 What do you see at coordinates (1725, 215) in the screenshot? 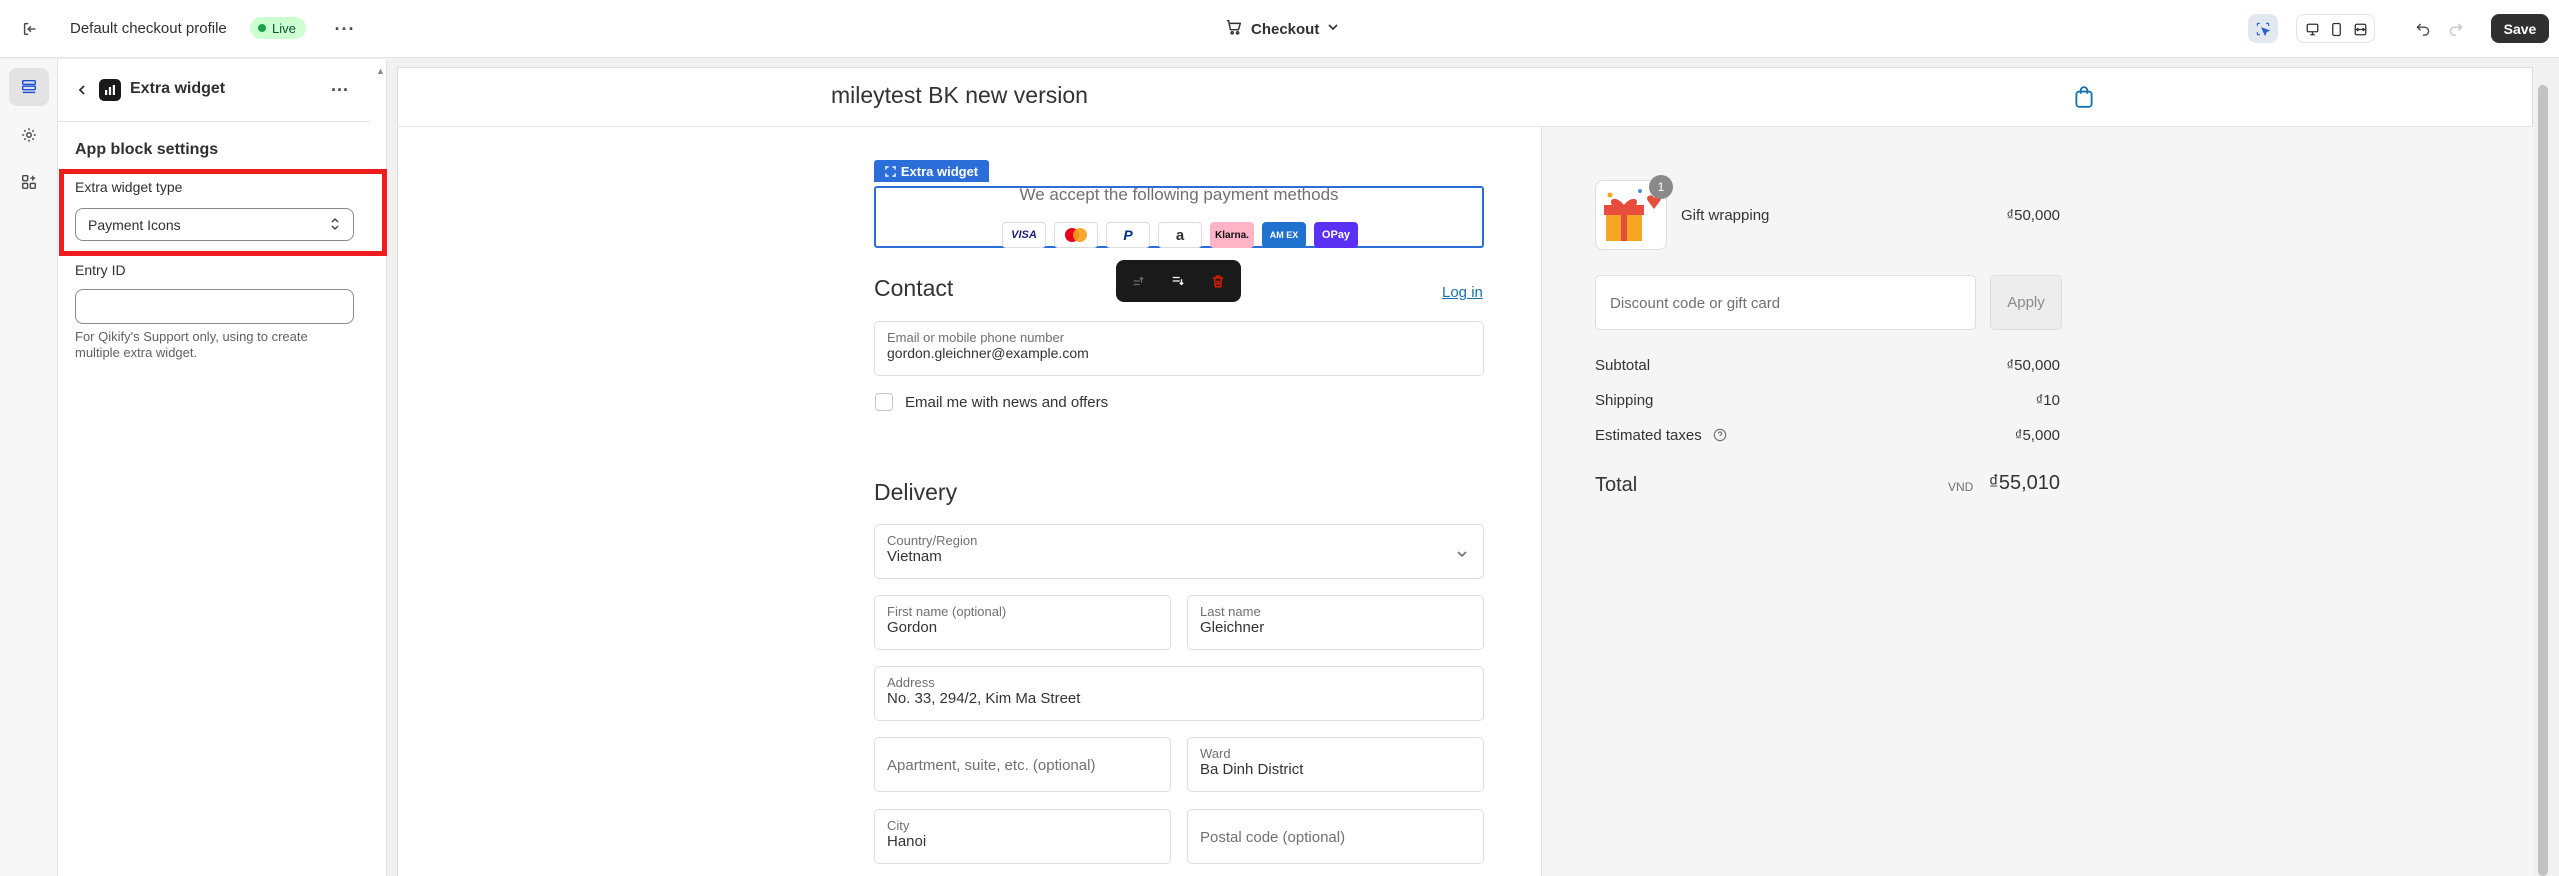
I see `product-name: Gift wrapping` at bounding box center [1725, 215].